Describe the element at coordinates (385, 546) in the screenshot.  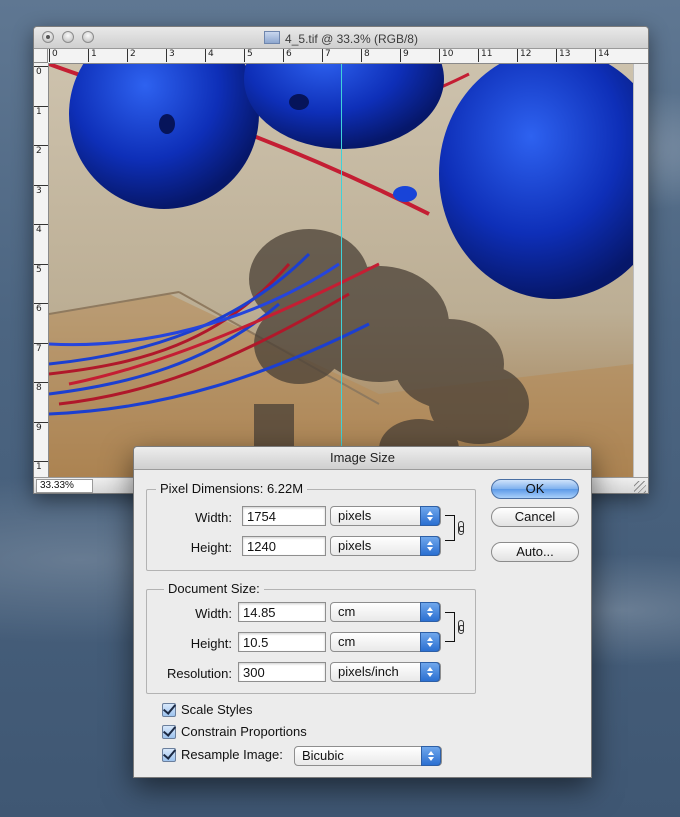
I see `pixel-height-unit-select: pixels` at that location.